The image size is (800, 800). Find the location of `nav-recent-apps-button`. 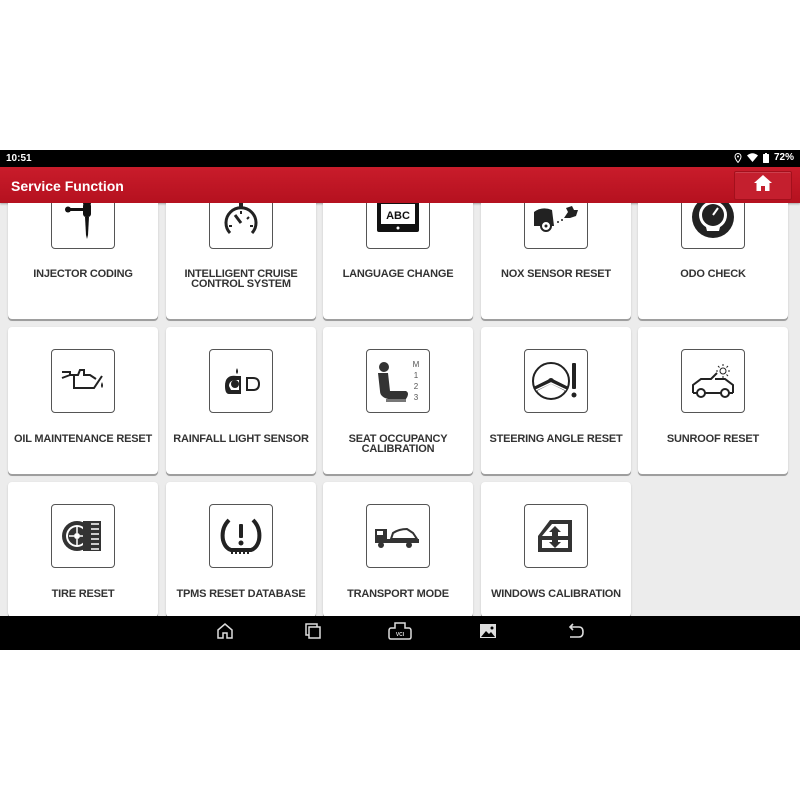

nav-recent-apps-button is located at coordinates (313, 633).